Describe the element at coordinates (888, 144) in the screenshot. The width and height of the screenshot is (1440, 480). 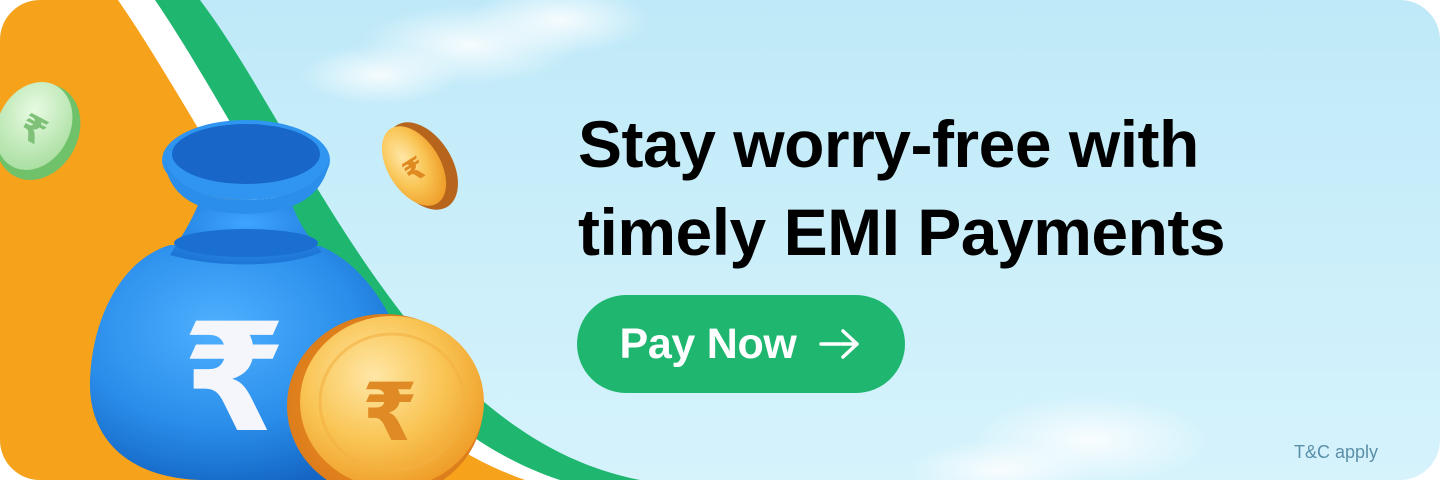
I see `headline-line-1: Stay worry-free with` at that location.